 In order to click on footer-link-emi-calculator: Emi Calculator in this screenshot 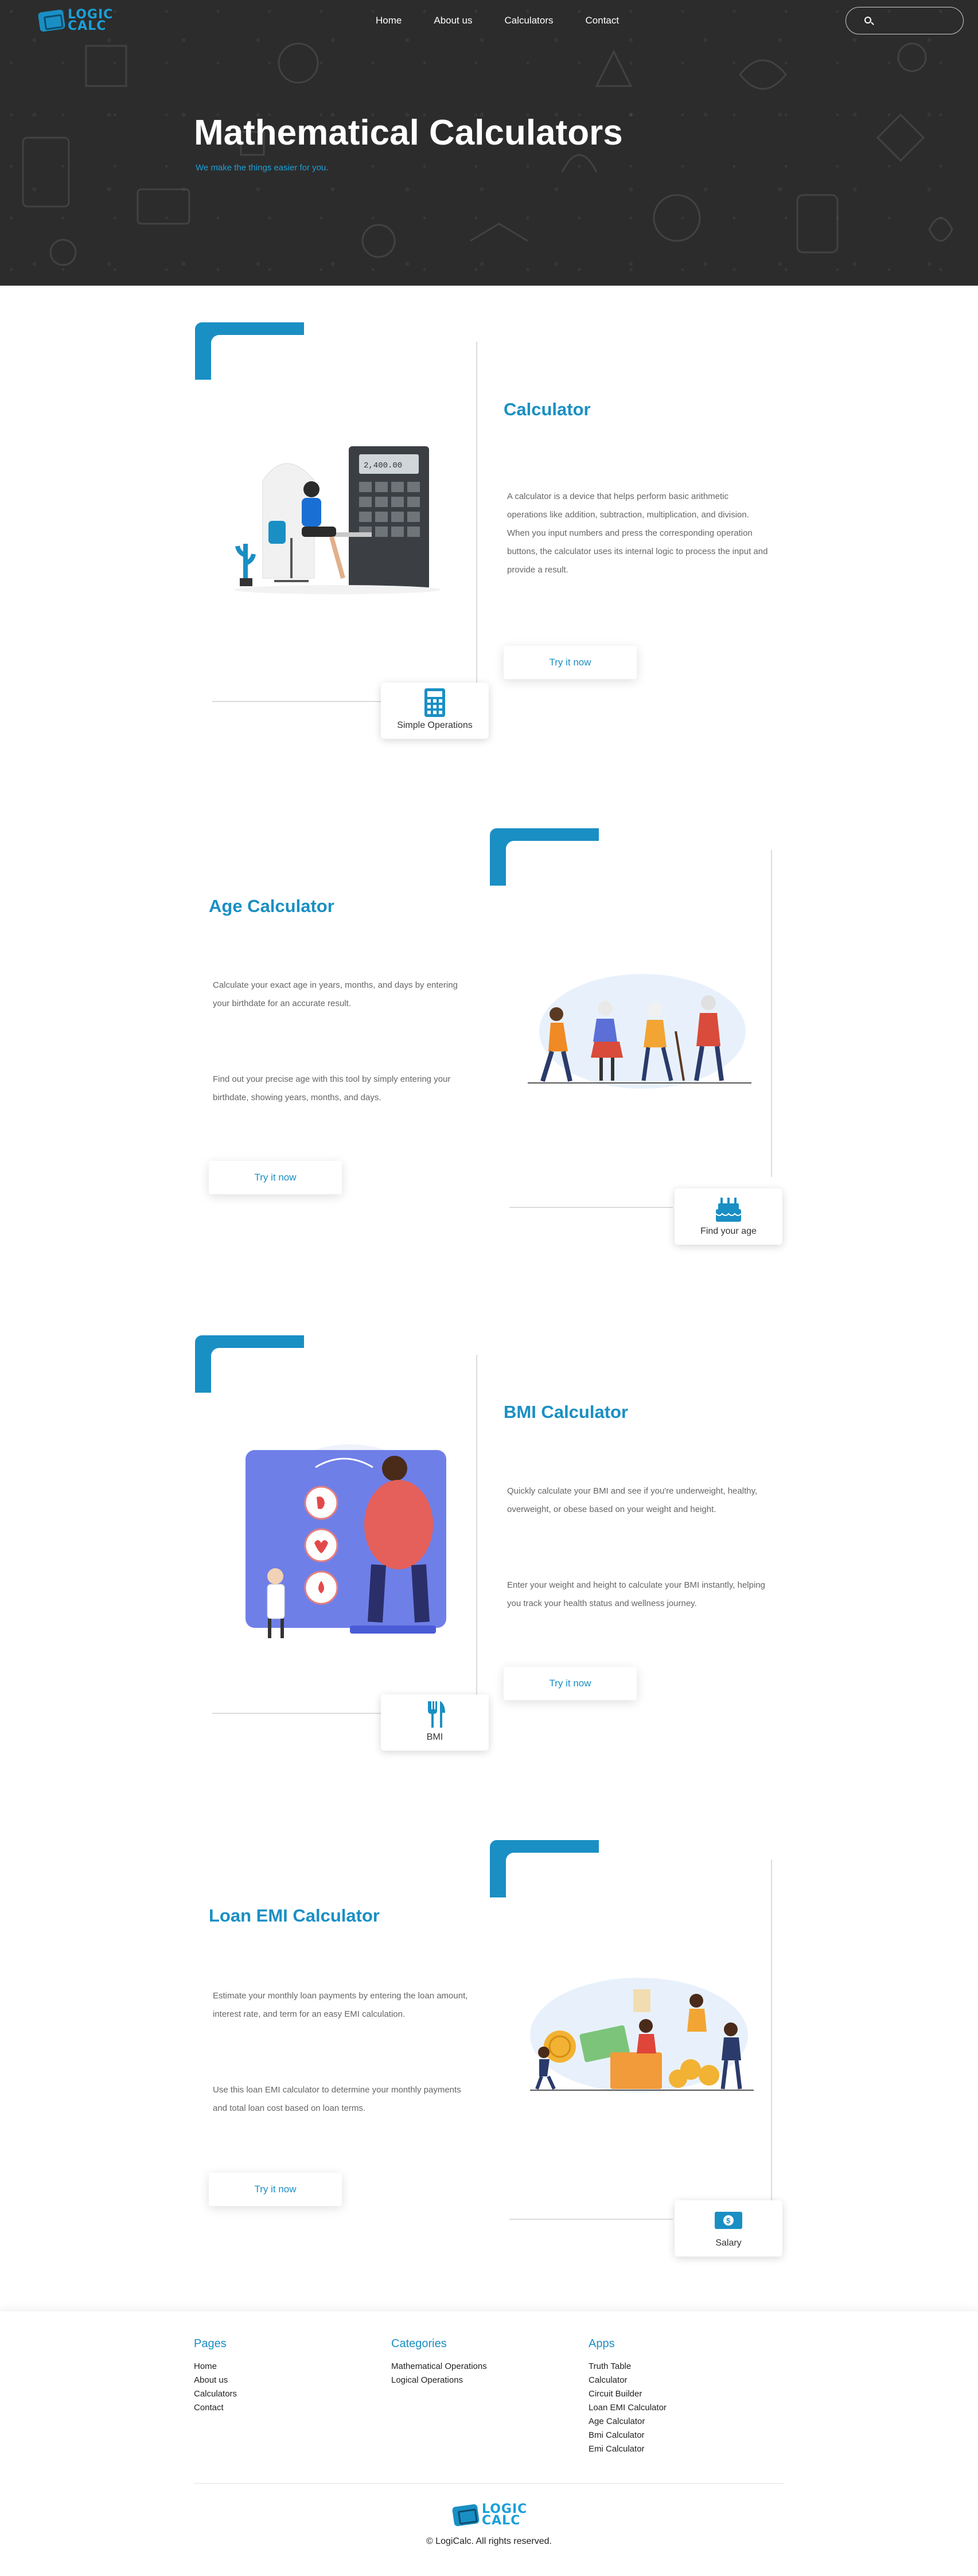, I will do `click(628, 2449)`.